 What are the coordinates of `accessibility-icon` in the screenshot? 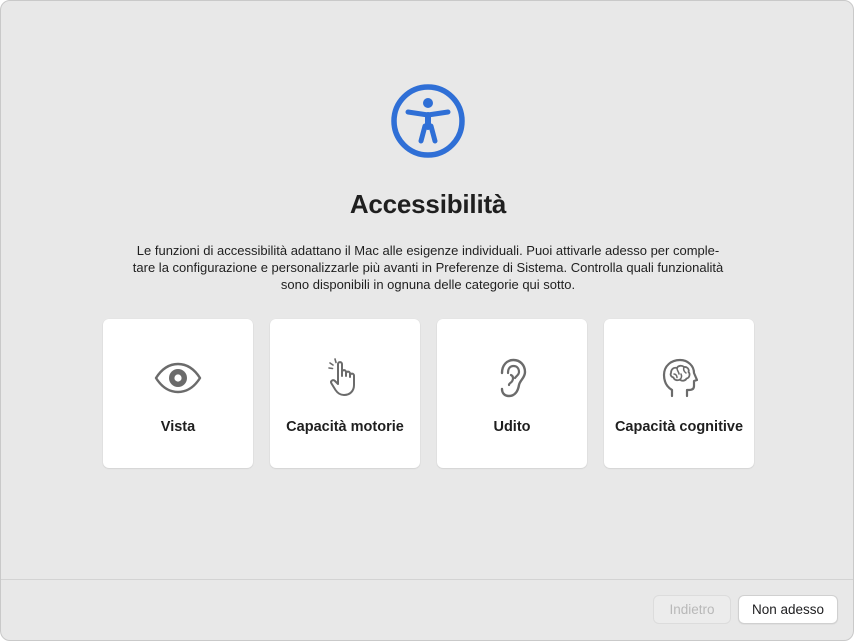 It's located at (428, 121).